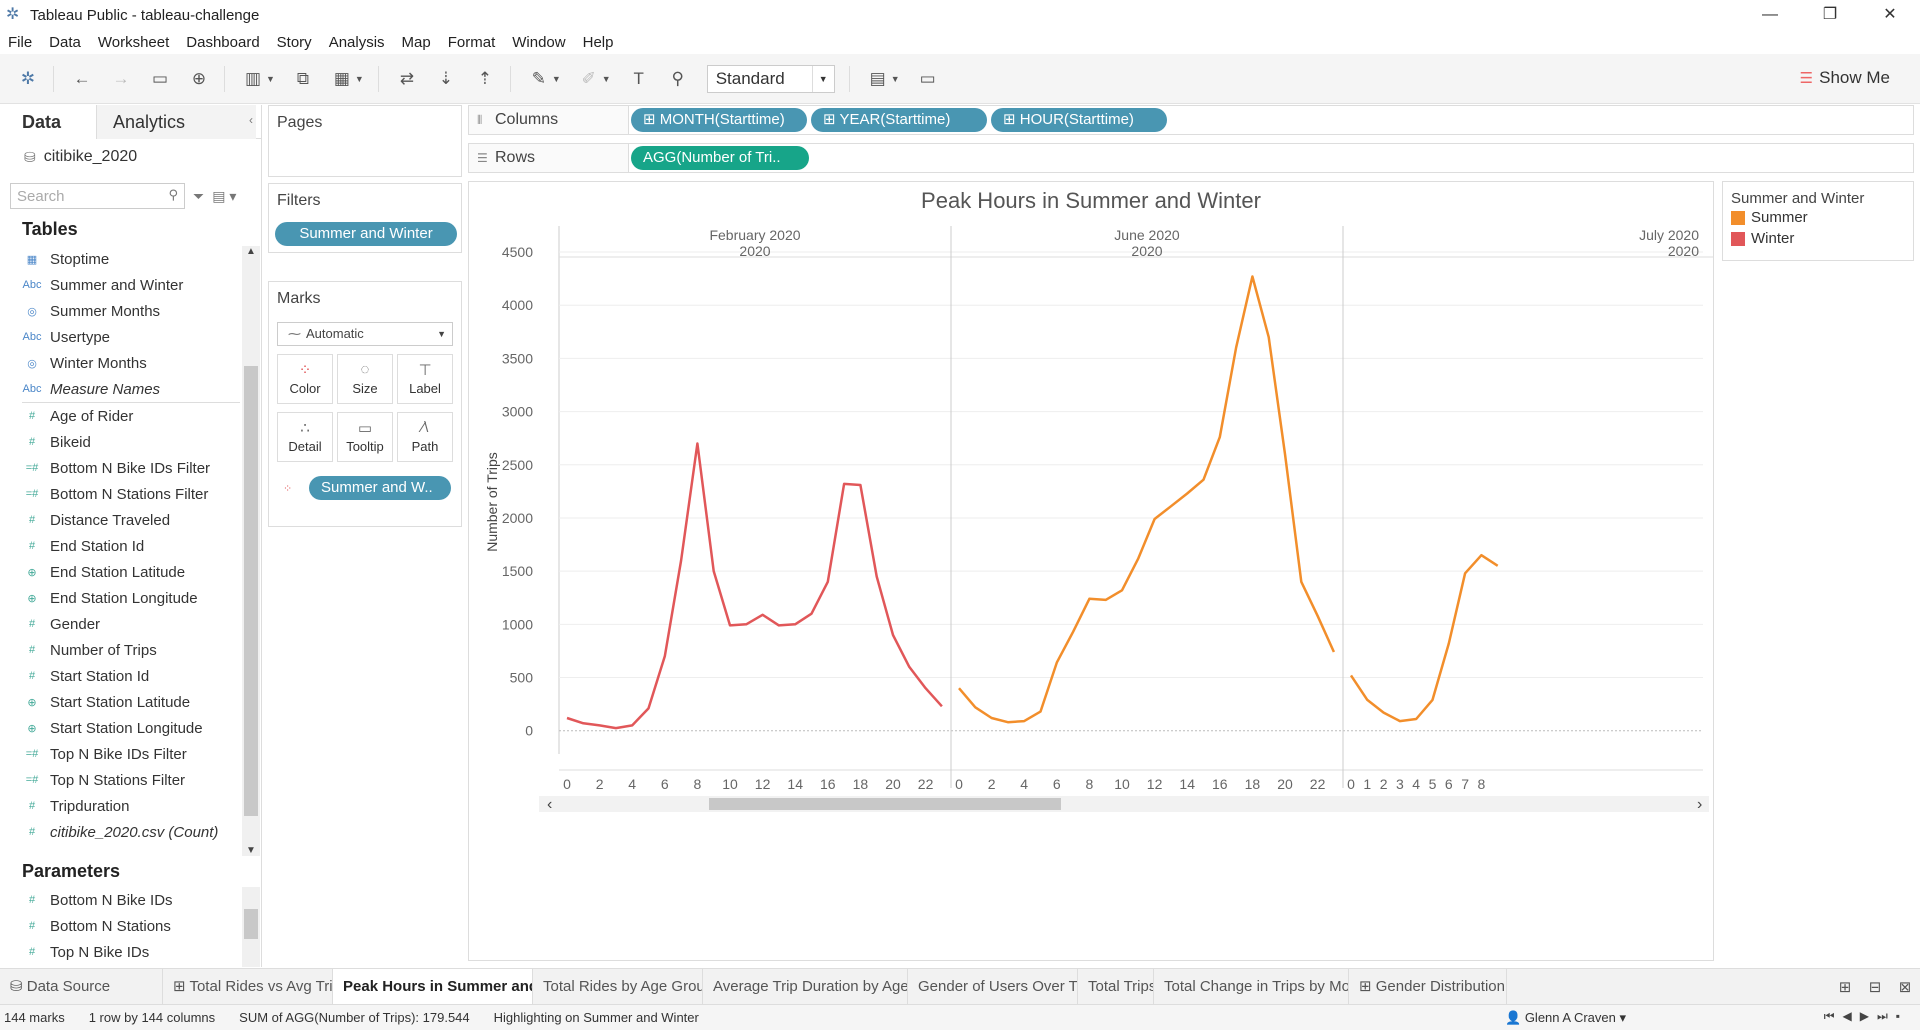  What do you see at coordinates (120, 389) in the screenshot?
I see `field-item: Abc Measure Names` at bounding box center [120, 389].